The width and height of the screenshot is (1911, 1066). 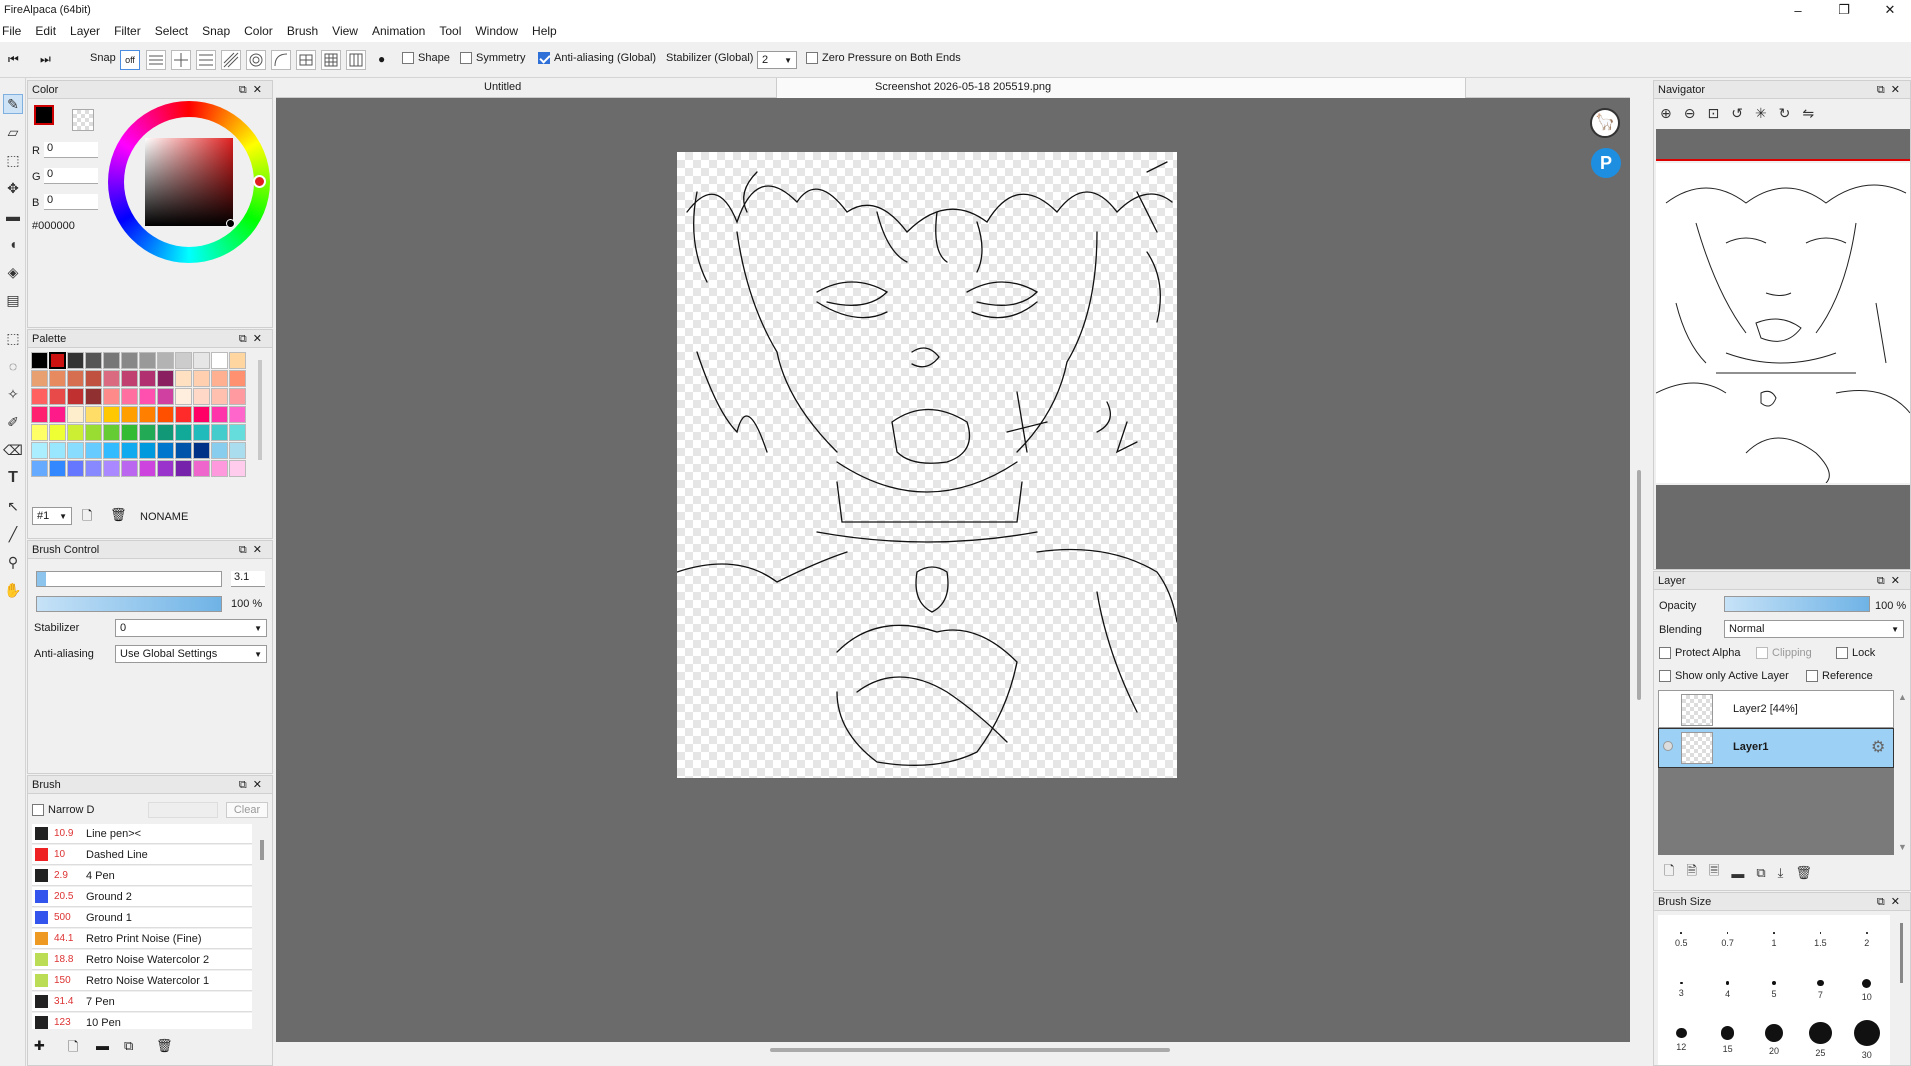 I want to click on snap-perspective-icon, so click(x=356, y=60).